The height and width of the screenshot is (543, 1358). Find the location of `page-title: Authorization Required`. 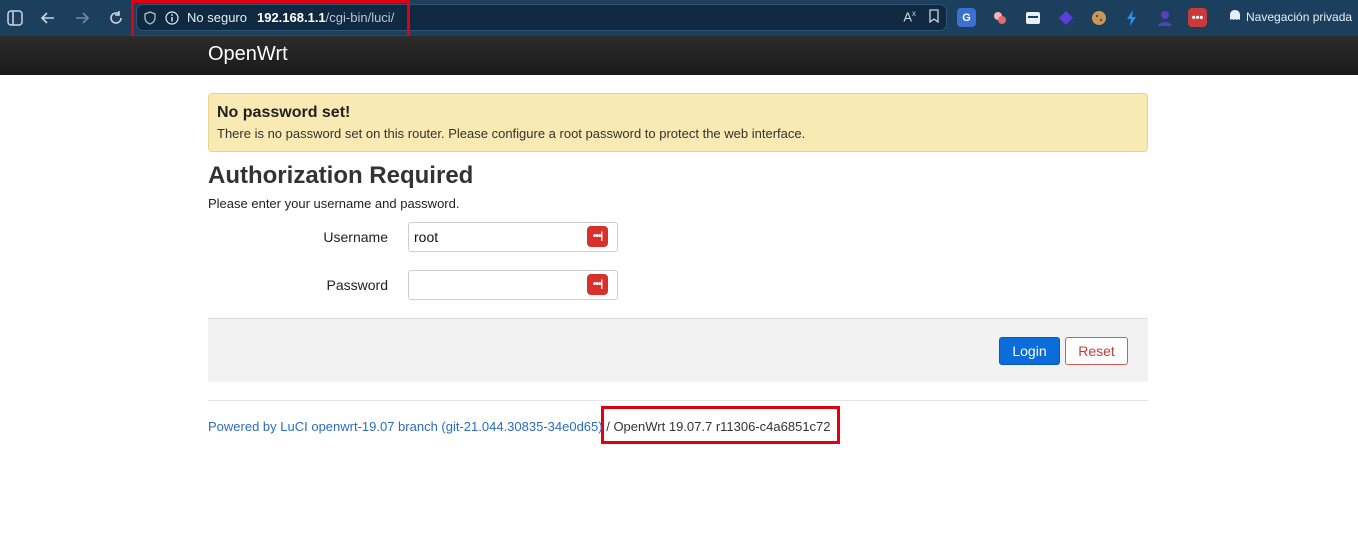

page-title: Authorization Required is located at coordinates (341, 175).